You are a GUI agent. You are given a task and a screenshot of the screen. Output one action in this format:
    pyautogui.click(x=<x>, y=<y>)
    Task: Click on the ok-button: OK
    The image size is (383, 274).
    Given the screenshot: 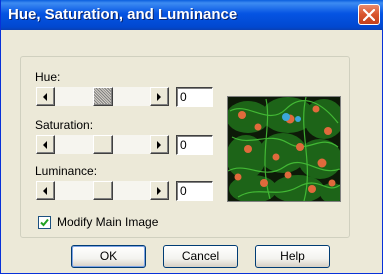 What is the action you would take?
    pyautogui.click(x=108, y=256)
    